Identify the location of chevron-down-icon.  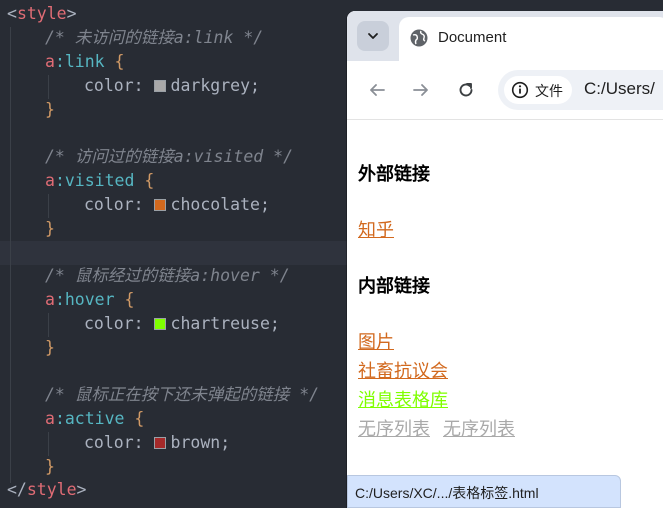
(373, 36).